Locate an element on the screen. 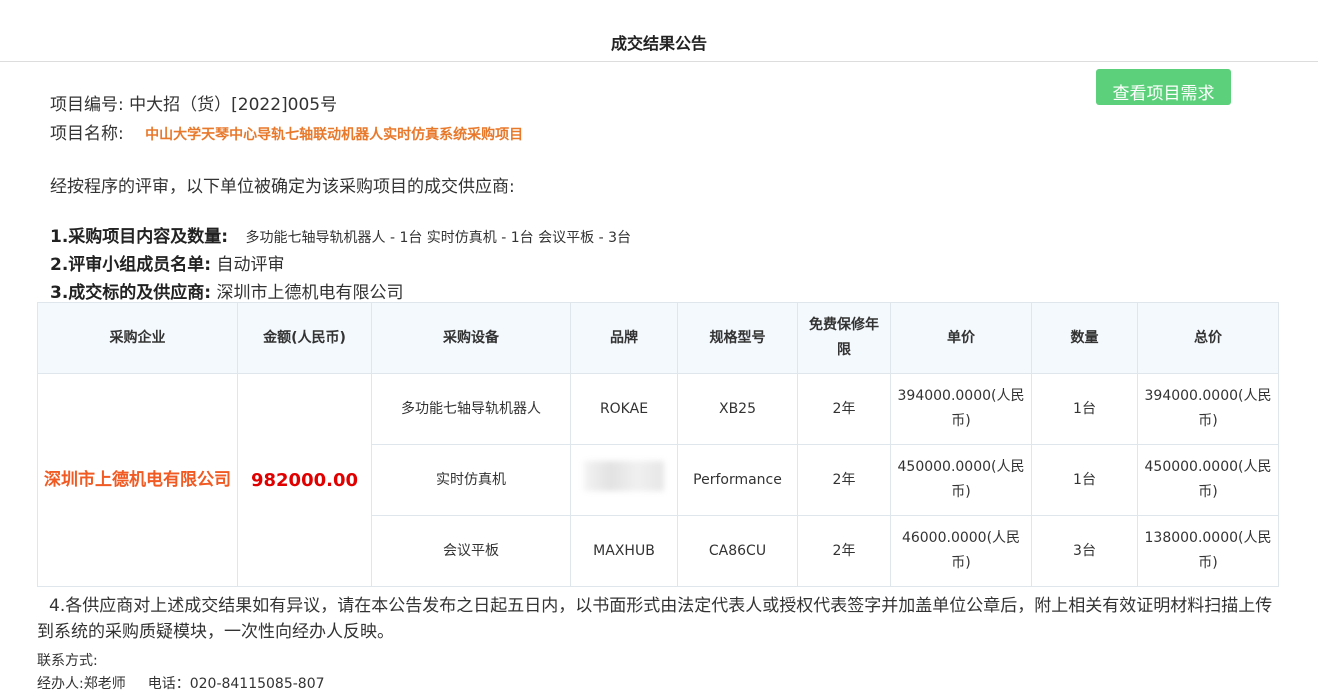 This screenshot has height=693, width=1318. project-name: 项目名称: 中山大学天琴中心导轨七轴联动机器人实时仿真系统采购项目 is located at coordinates (286, 131).